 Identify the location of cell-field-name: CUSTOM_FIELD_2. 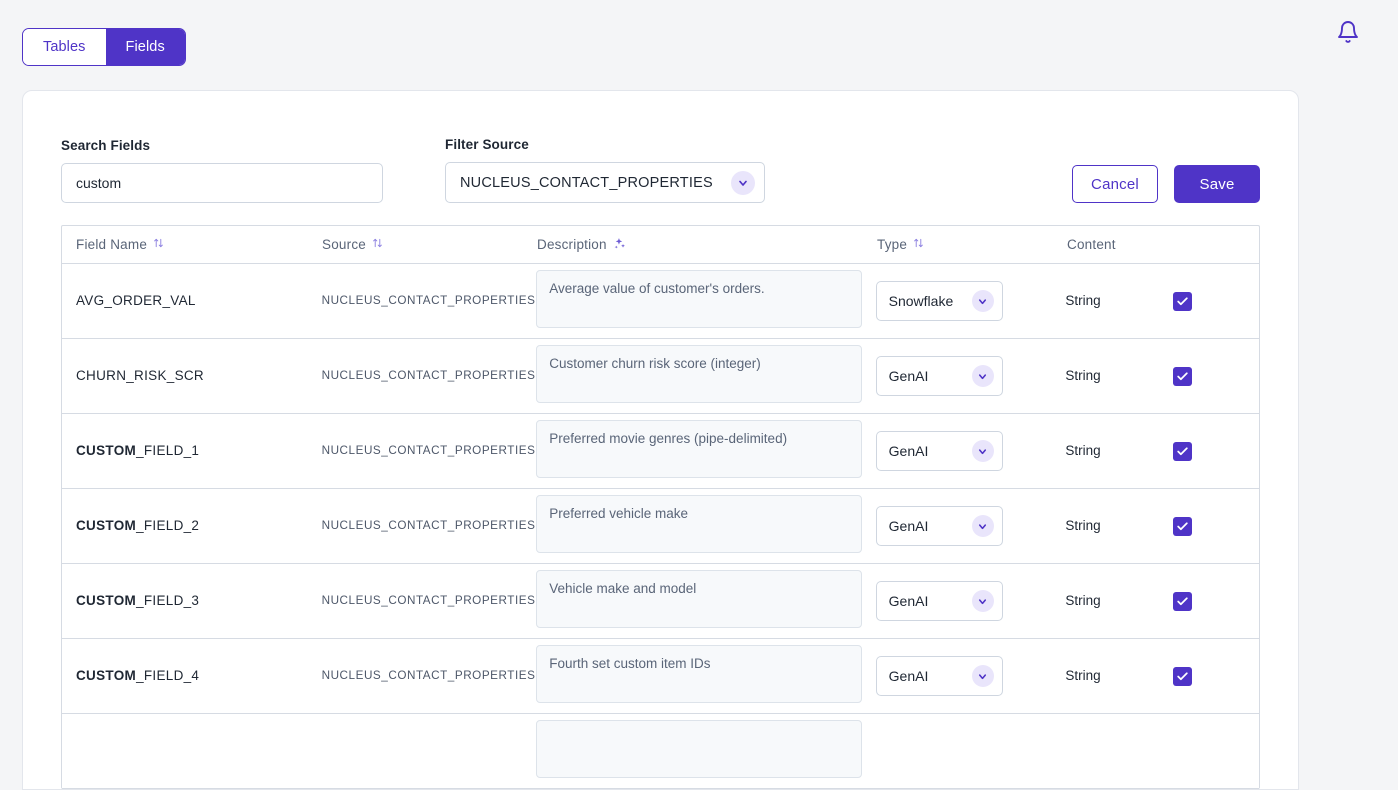
(192, 526).